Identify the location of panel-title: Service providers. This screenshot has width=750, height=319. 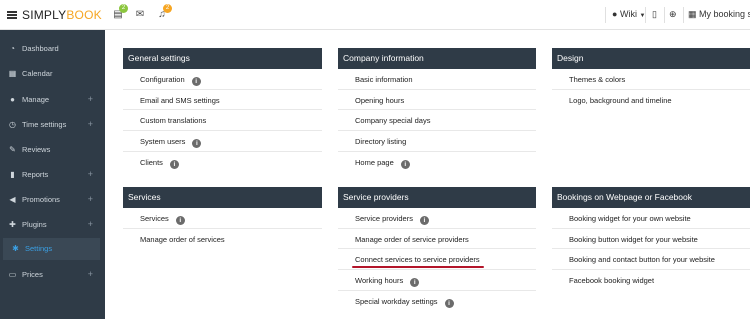
(437, 197).